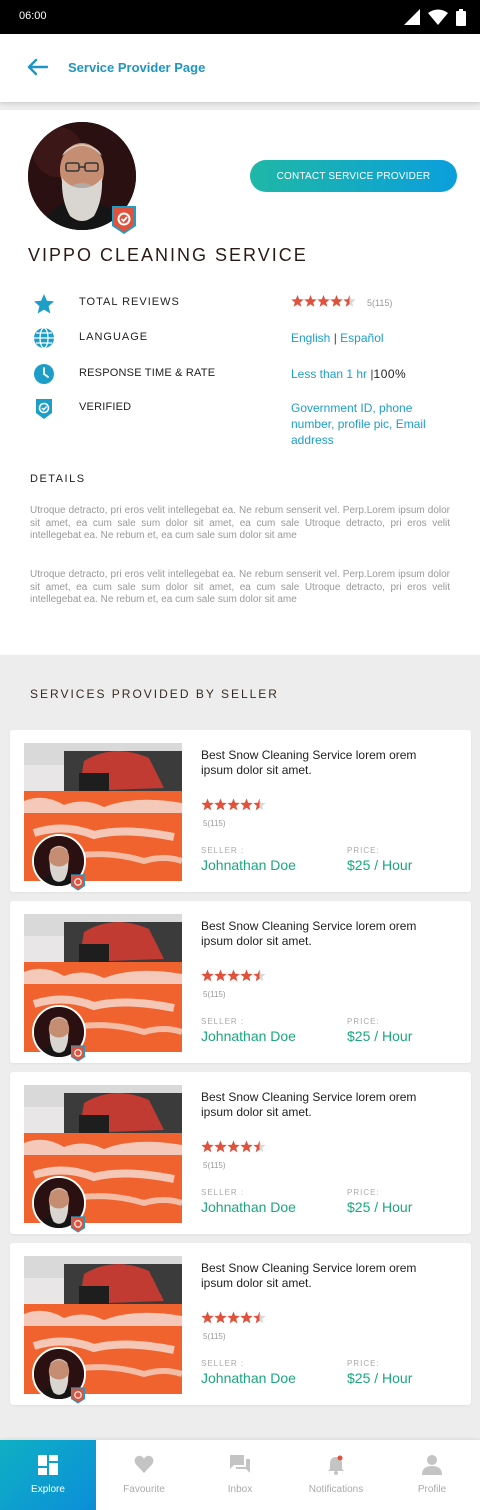 This screenshot has width=480, height=1510. I want to click on nav-favourite-label: Favourite, so click(144, 1489).